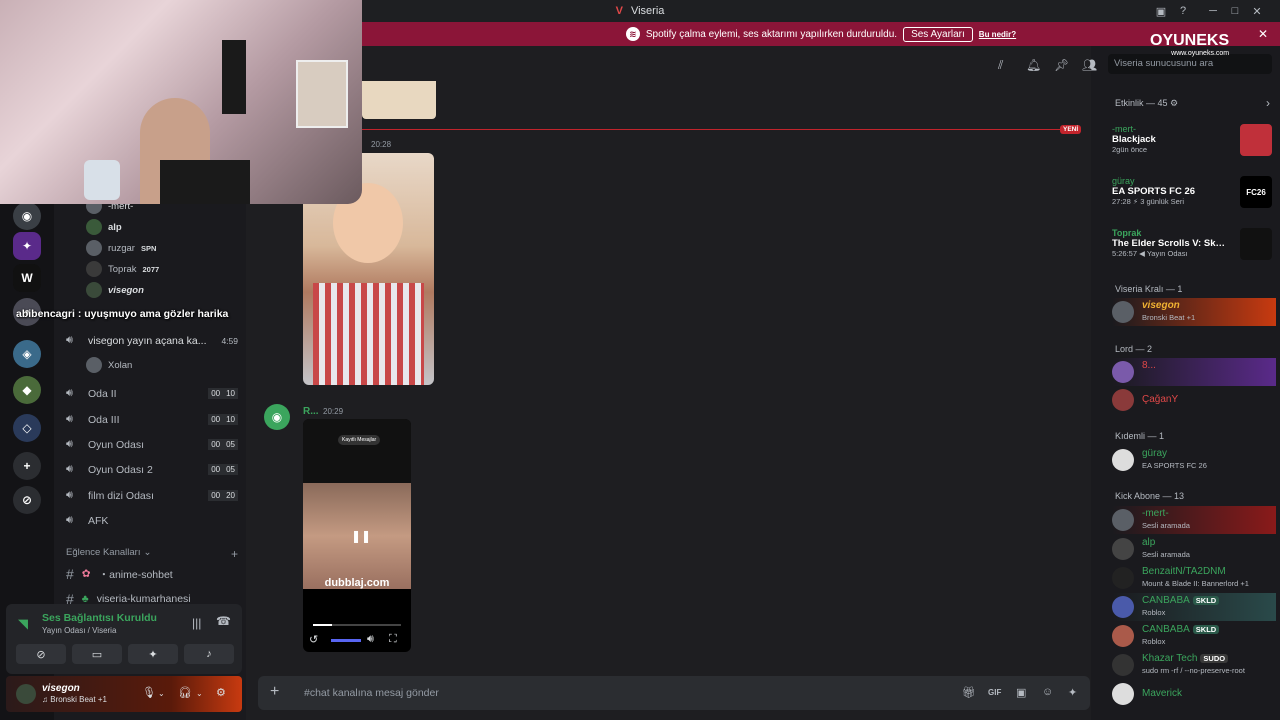 Image resolution: width=1280 pixels, height=720 pixels. I want to click on server-icon: ◉, so click(27, 216).